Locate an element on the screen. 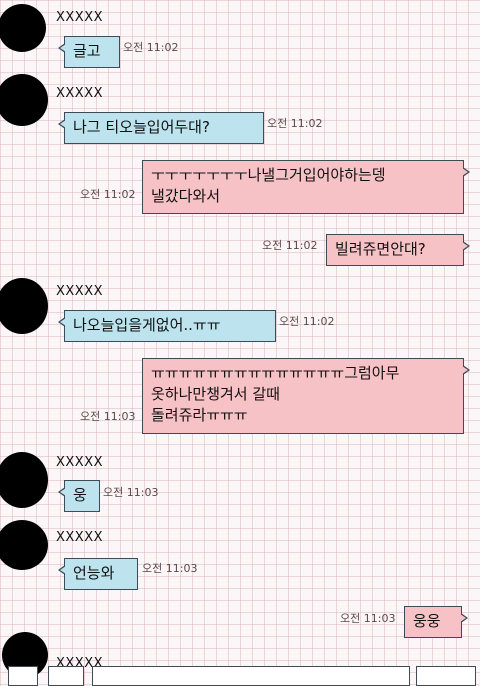  outgoing-message-bubble: ㅠㅠㅠㅠㅠㅠㅠㅠㅠㅠㅠㅠㅠㅠ그럼아무 옷하나만챙겨서 갈때 돌려쥬라ㅠㅠㅠ is located at coordinates (306, 396).